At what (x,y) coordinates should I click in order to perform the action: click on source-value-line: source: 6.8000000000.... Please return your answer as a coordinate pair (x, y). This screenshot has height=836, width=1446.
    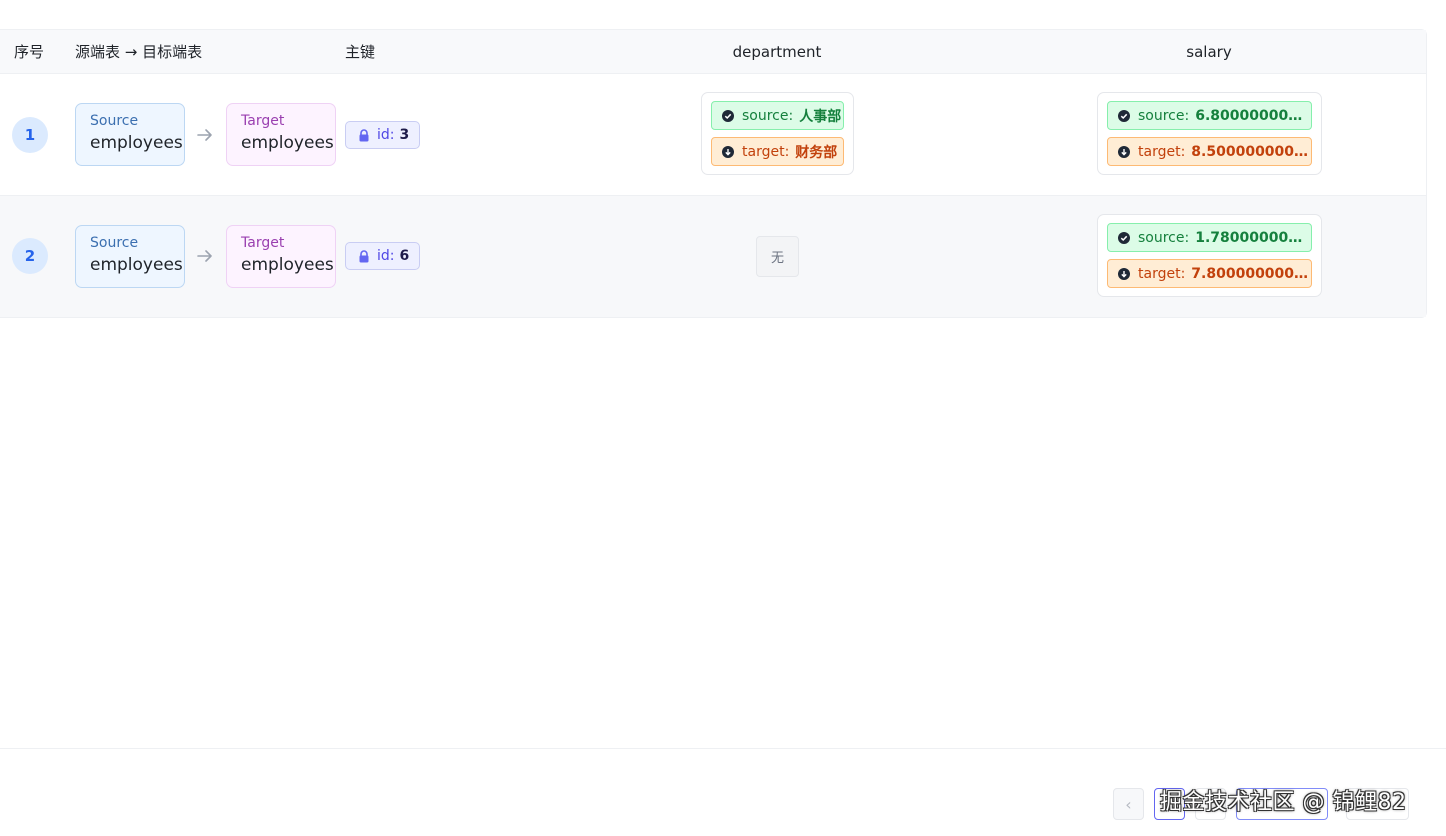
    Looking at the image, I should click on (1209, 115).